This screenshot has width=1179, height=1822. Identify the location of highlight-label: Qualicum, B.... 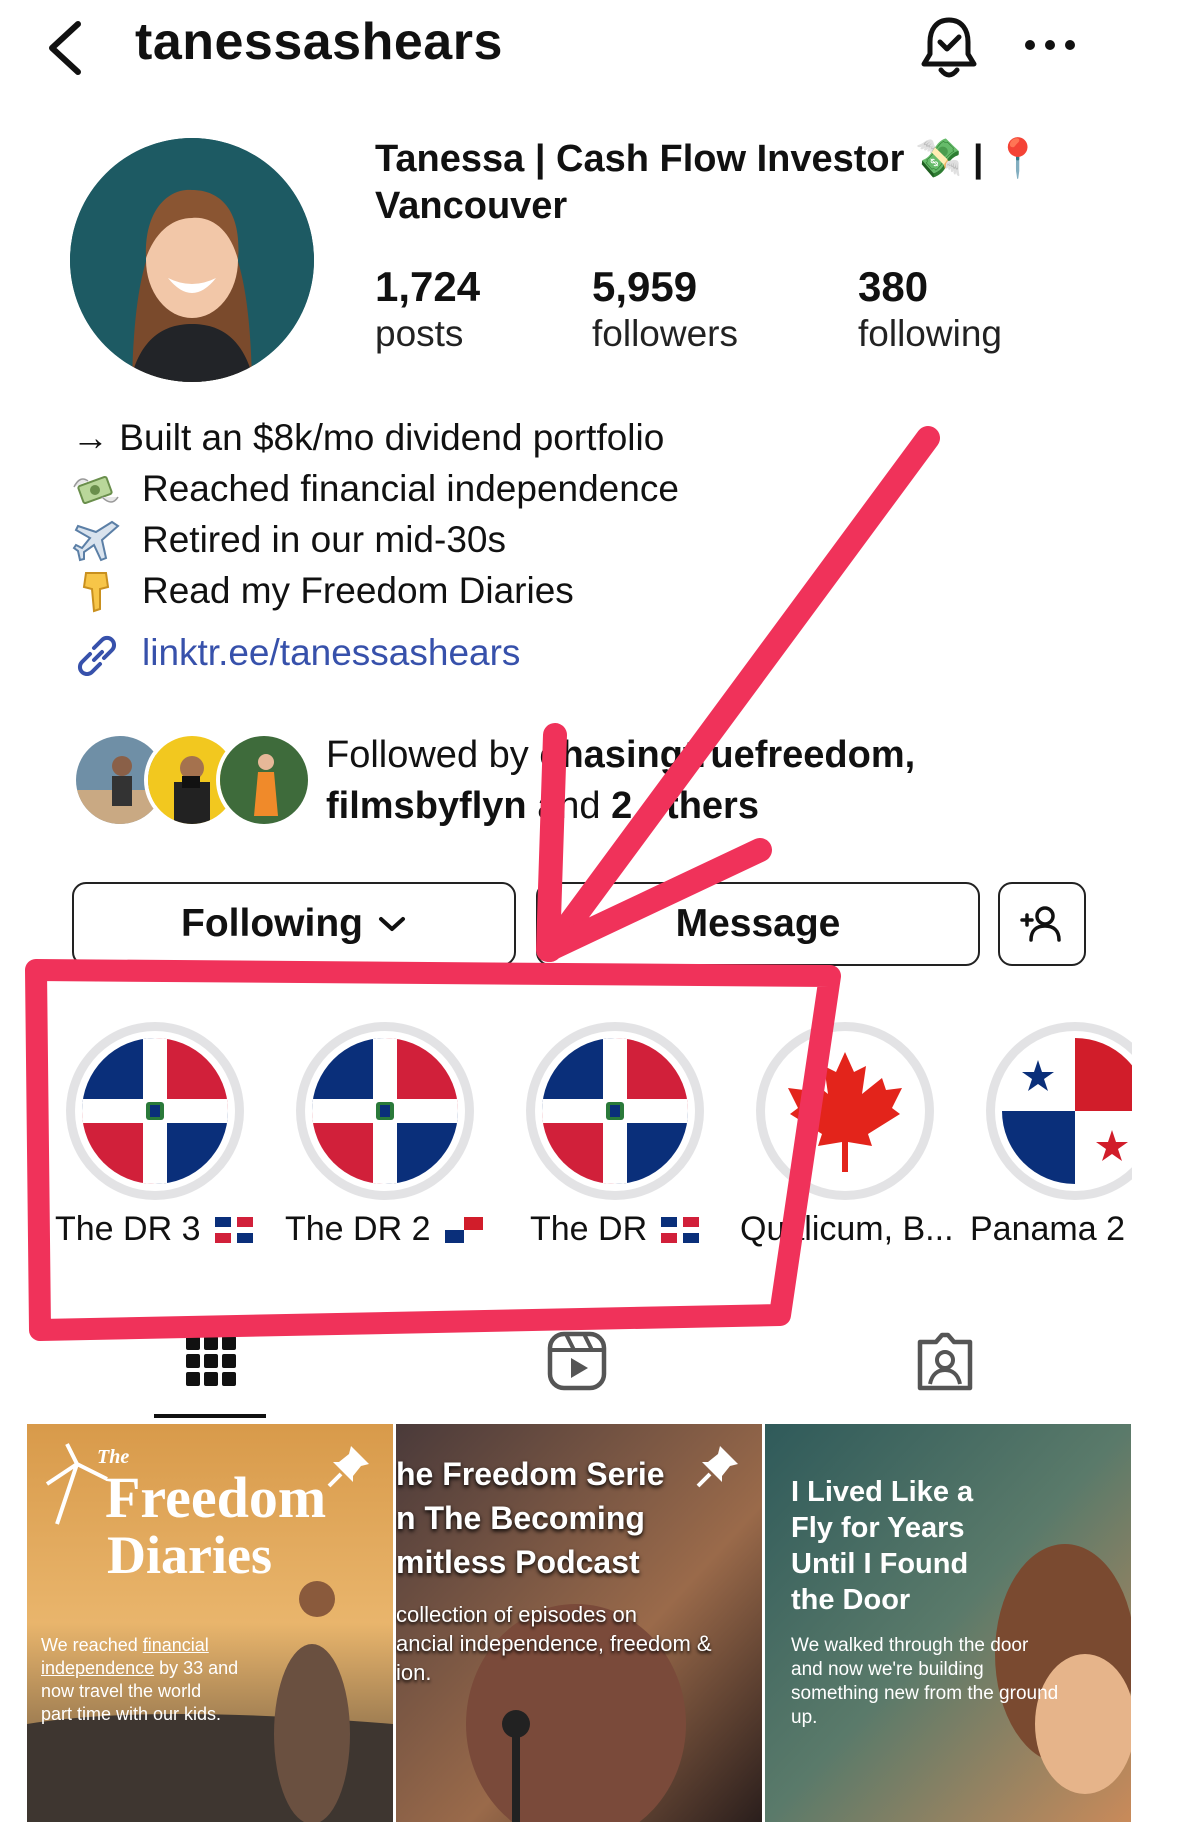
(847, 1229).